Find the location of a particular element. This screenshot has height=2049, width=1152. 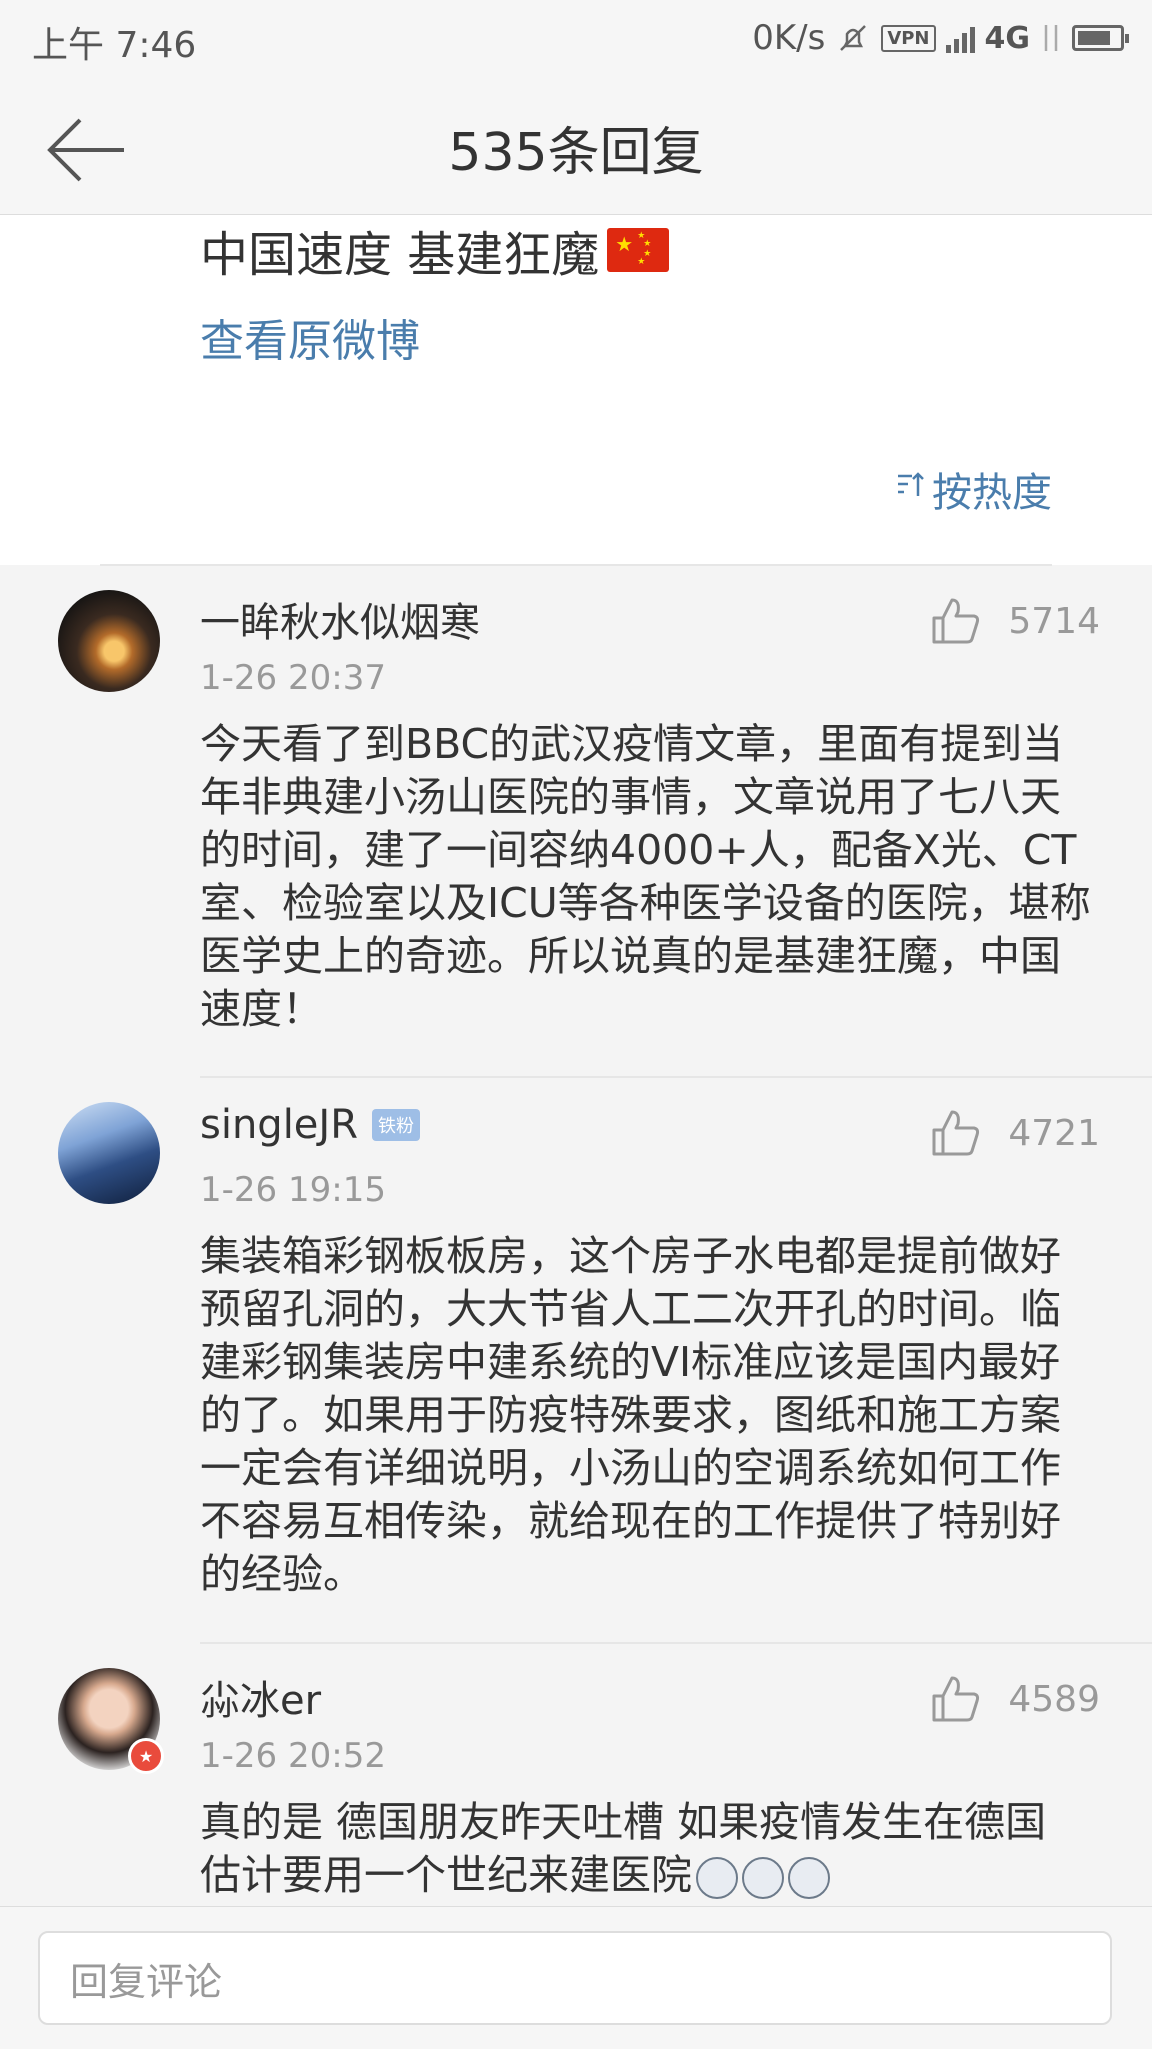

original-post-text: 中国速度 基建狂魔 ★ ★ ★ ★ ★ is located at coordinates (435, 250).